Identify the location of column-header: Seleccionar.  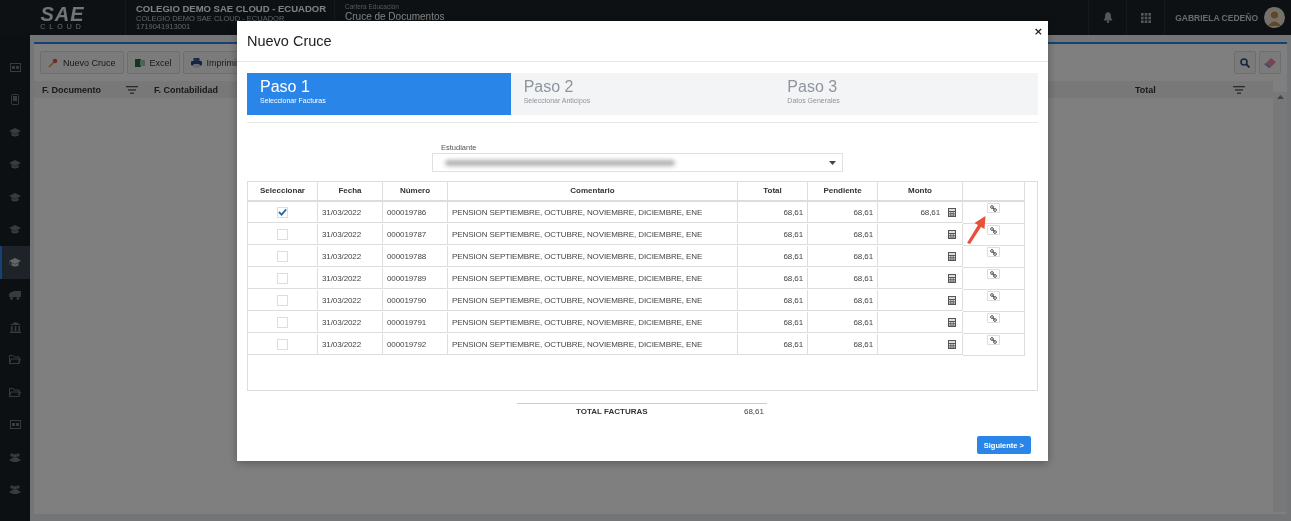
(283, 192).